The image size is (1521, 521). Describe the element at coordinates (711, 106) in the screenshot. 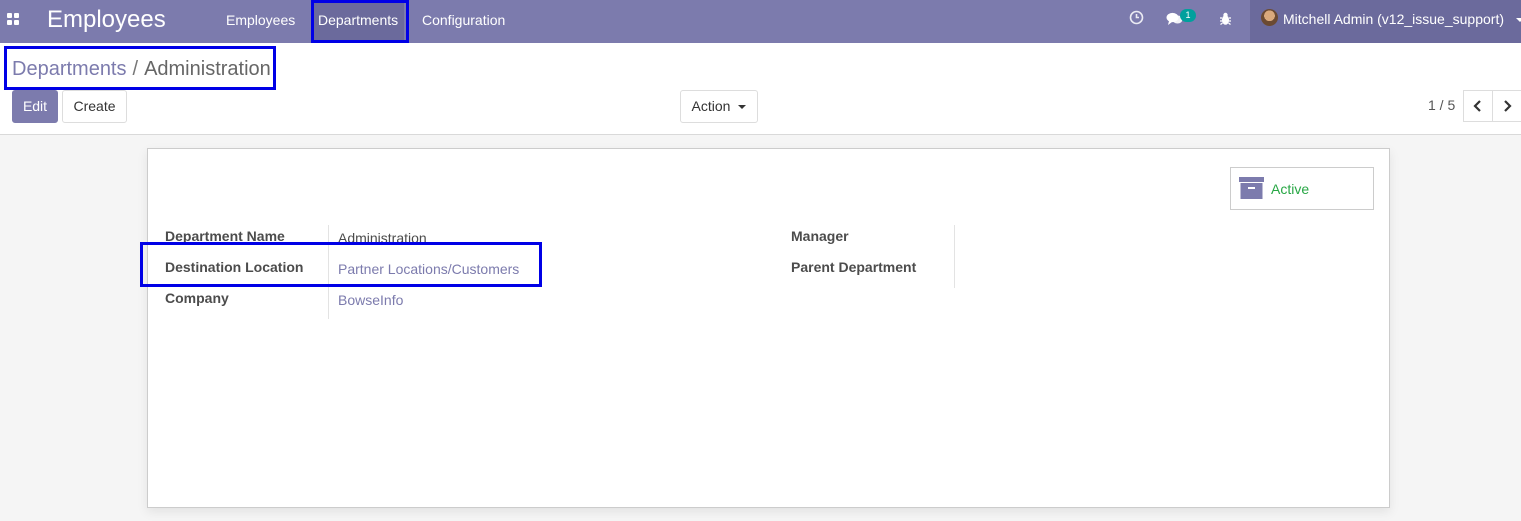

I see `action-label: Action` at that location.